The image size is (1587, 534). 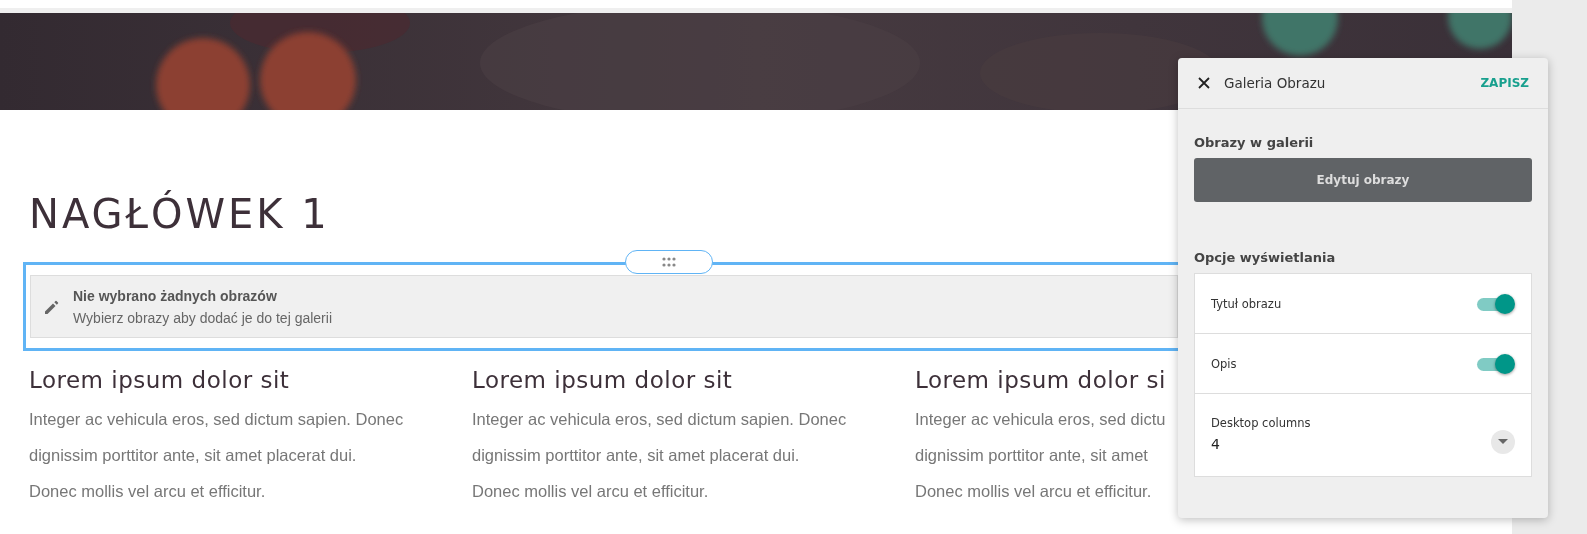 I want to click on paragraph-line: dignissim porttitor ante, sit amet, so click(x=1031, y=455).